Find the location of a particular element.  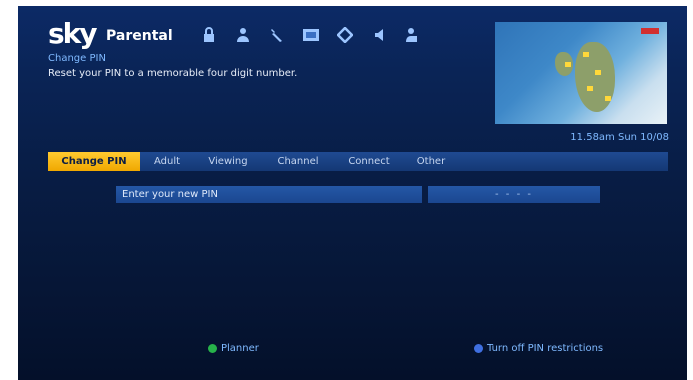

lock-icon is located at coordinates (209, 35).